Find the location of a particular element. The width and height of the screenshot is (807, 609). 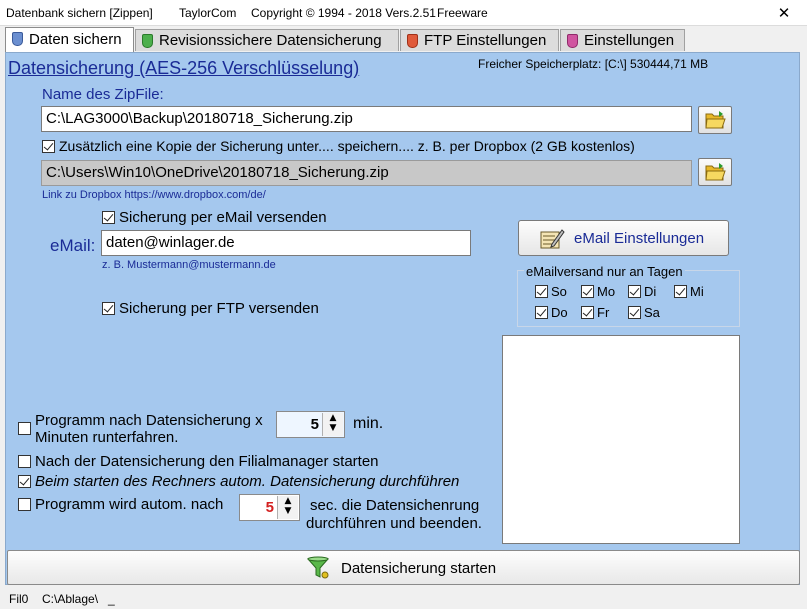

auto-program-seconds-spinner: 5 ▲ ▼ is located at coordinates (269, 507).